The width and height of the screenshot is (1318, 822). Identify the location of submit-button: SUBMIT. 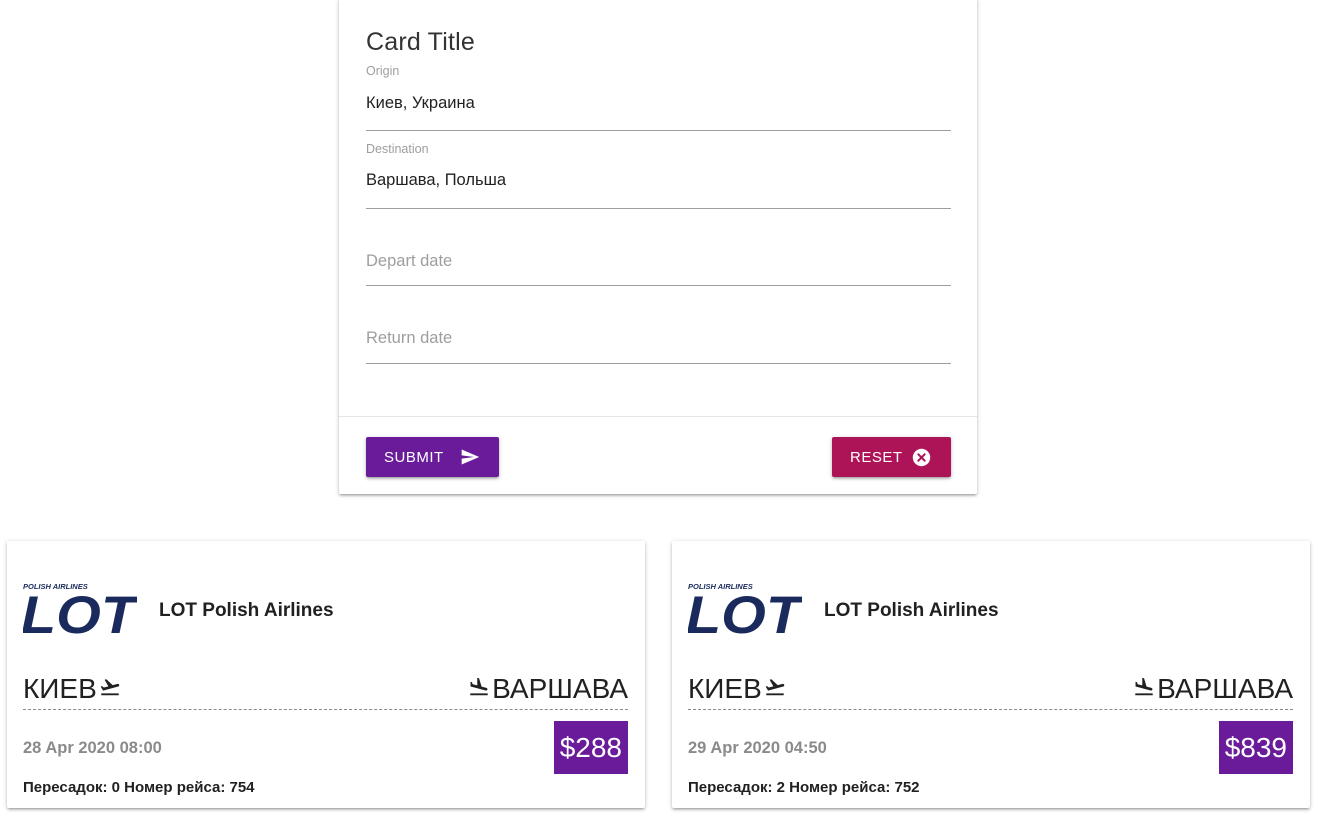
(432, 457).